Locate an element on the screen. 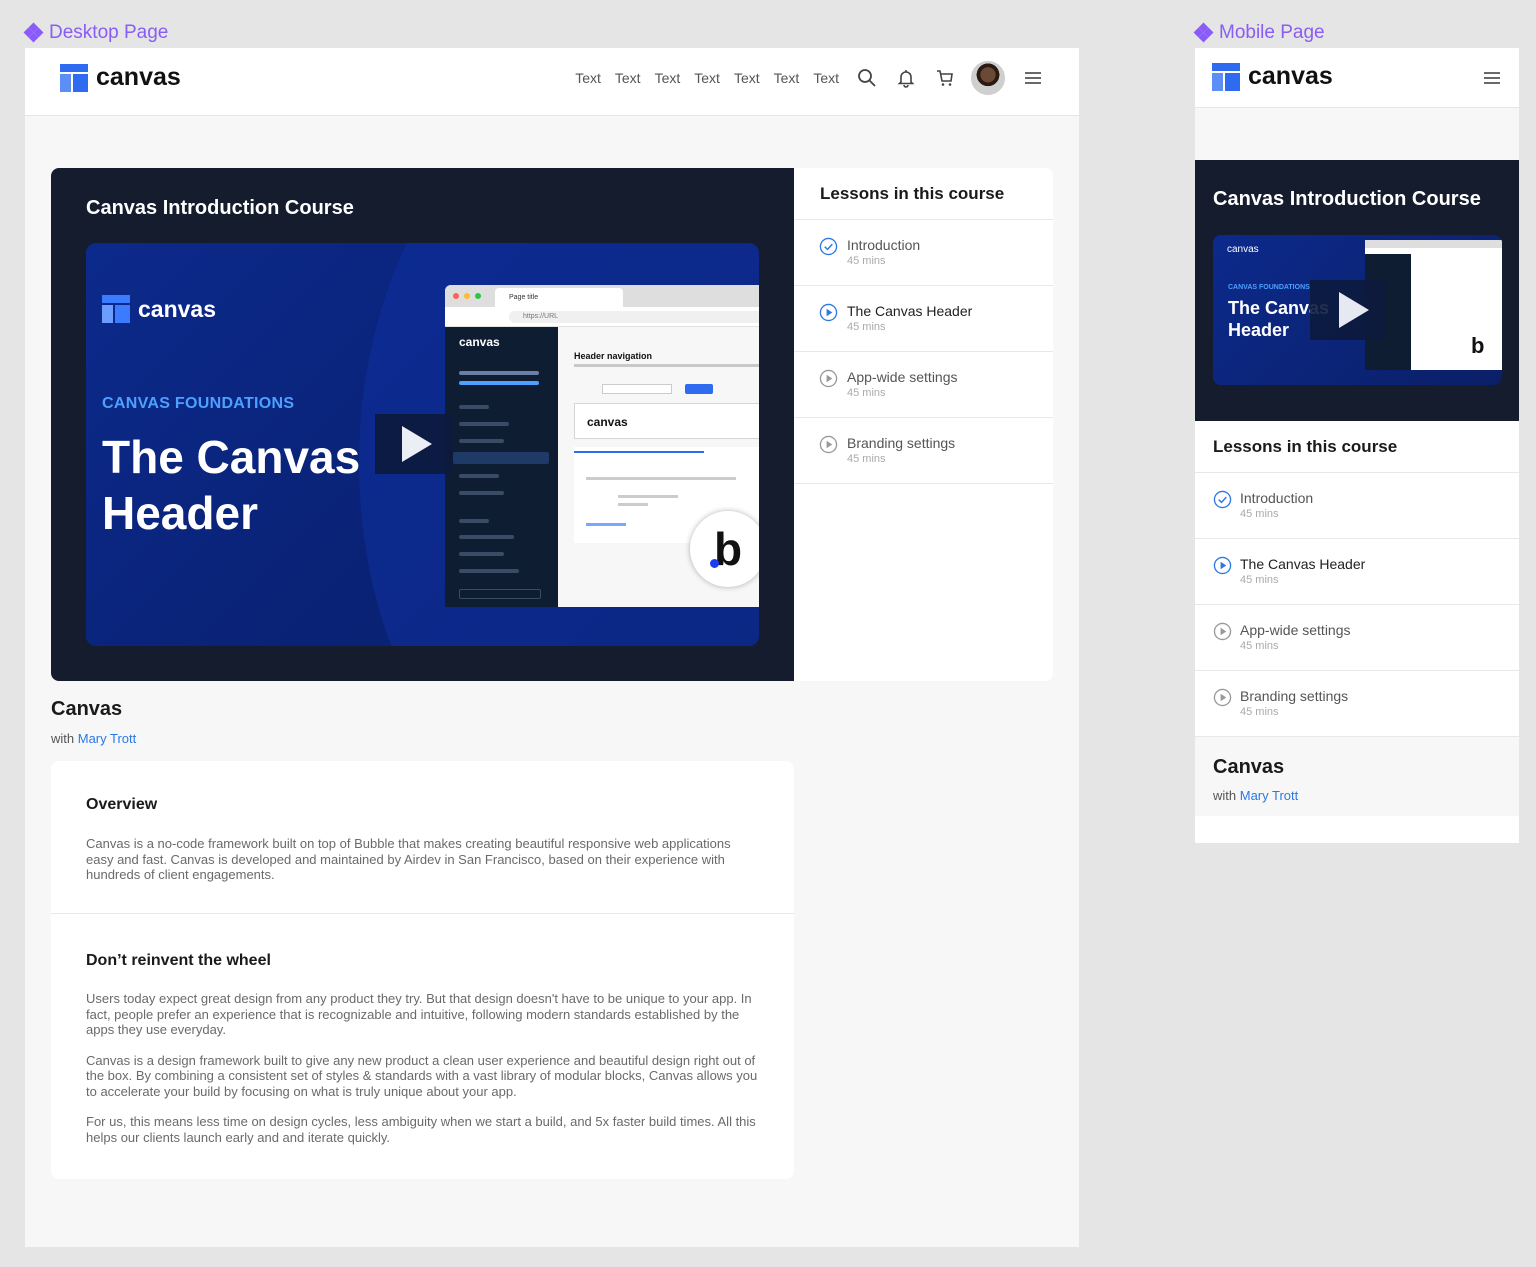 This screenshot has height=1267, width=1536. video-brand-name: canvas is located at coordinates (177, 308).